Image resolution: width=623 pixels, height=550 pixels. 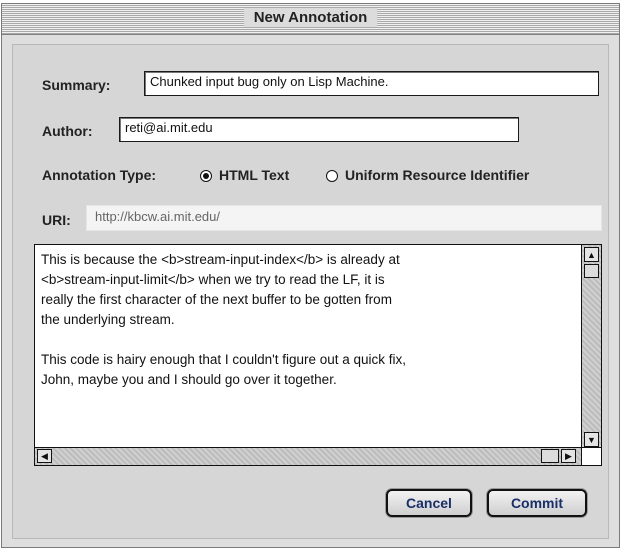 I want to click on scroll-left-arrow-icon: ◀, so click(x=44, y=456).